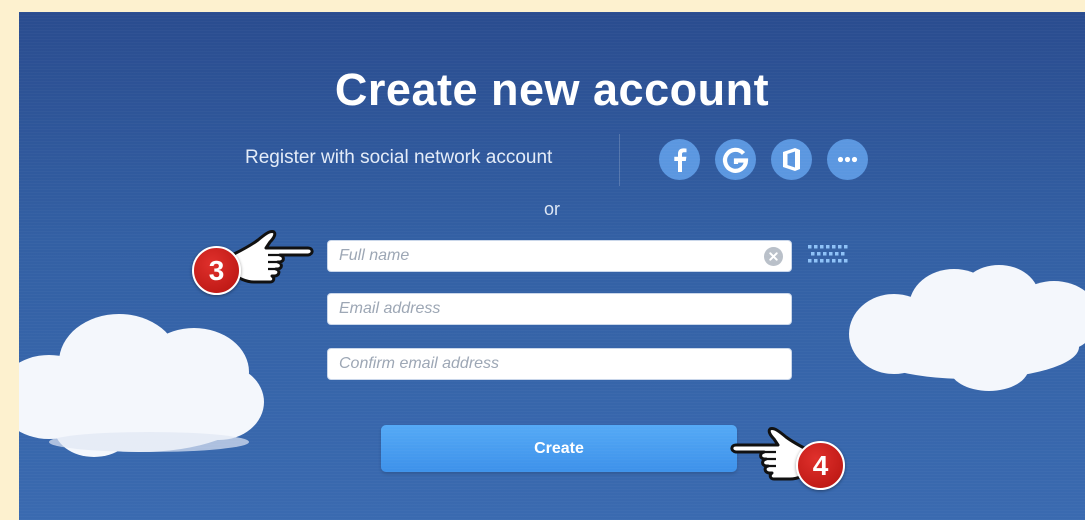 Image resolution: width=1085 pixels, height=520 pixels. Describe the element at coordinates (273, 257) in the screenshot. I see `pointing-hand-icon` at that location.